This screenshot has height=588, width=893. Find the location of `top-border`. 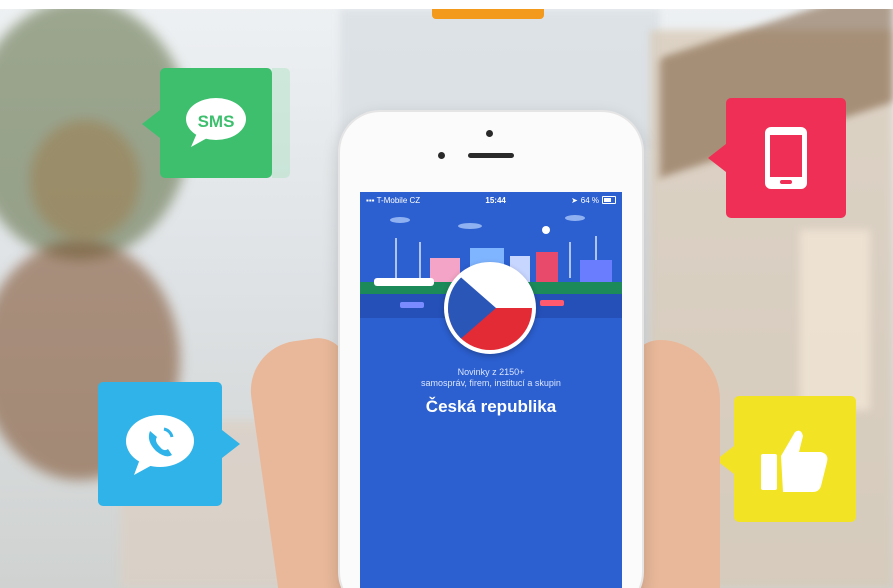

top-border is located at coordinates (446, 4).